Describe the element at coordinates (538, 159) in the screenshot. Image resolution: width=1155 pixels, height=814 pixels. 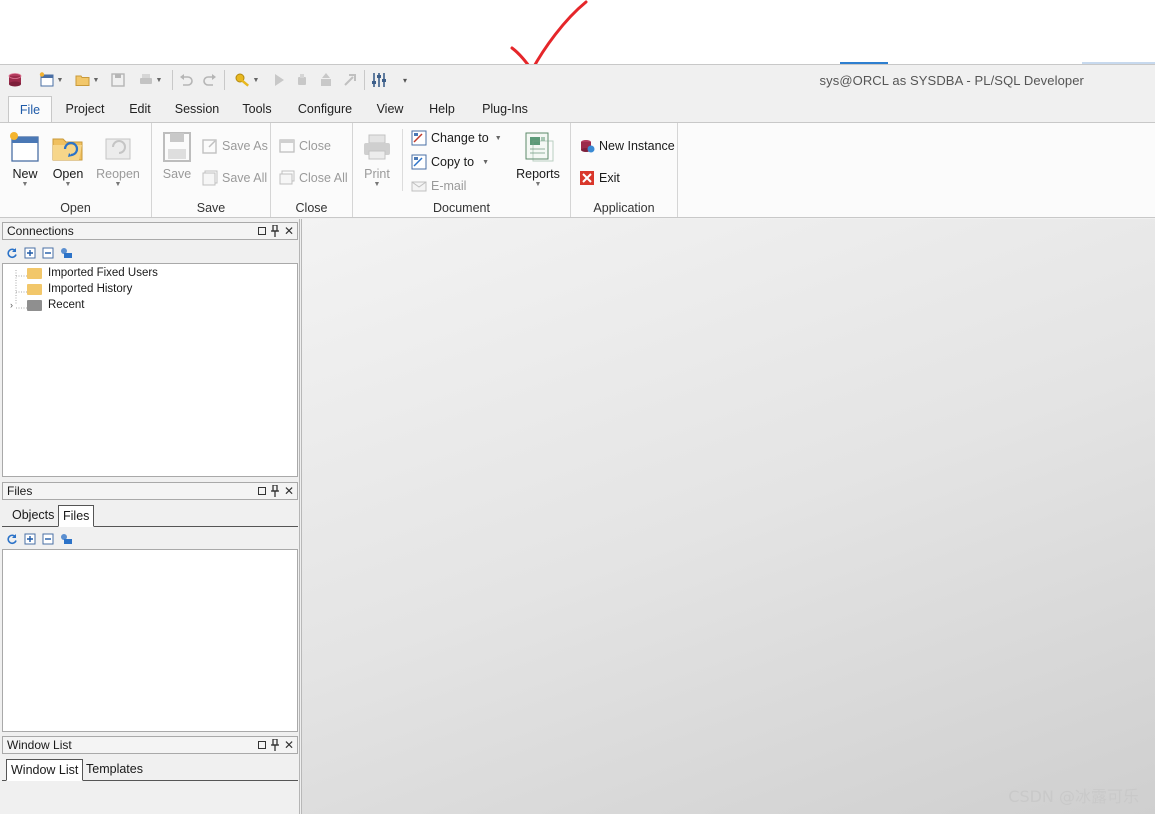
I see `reports-button: Reports ▼` at that location.